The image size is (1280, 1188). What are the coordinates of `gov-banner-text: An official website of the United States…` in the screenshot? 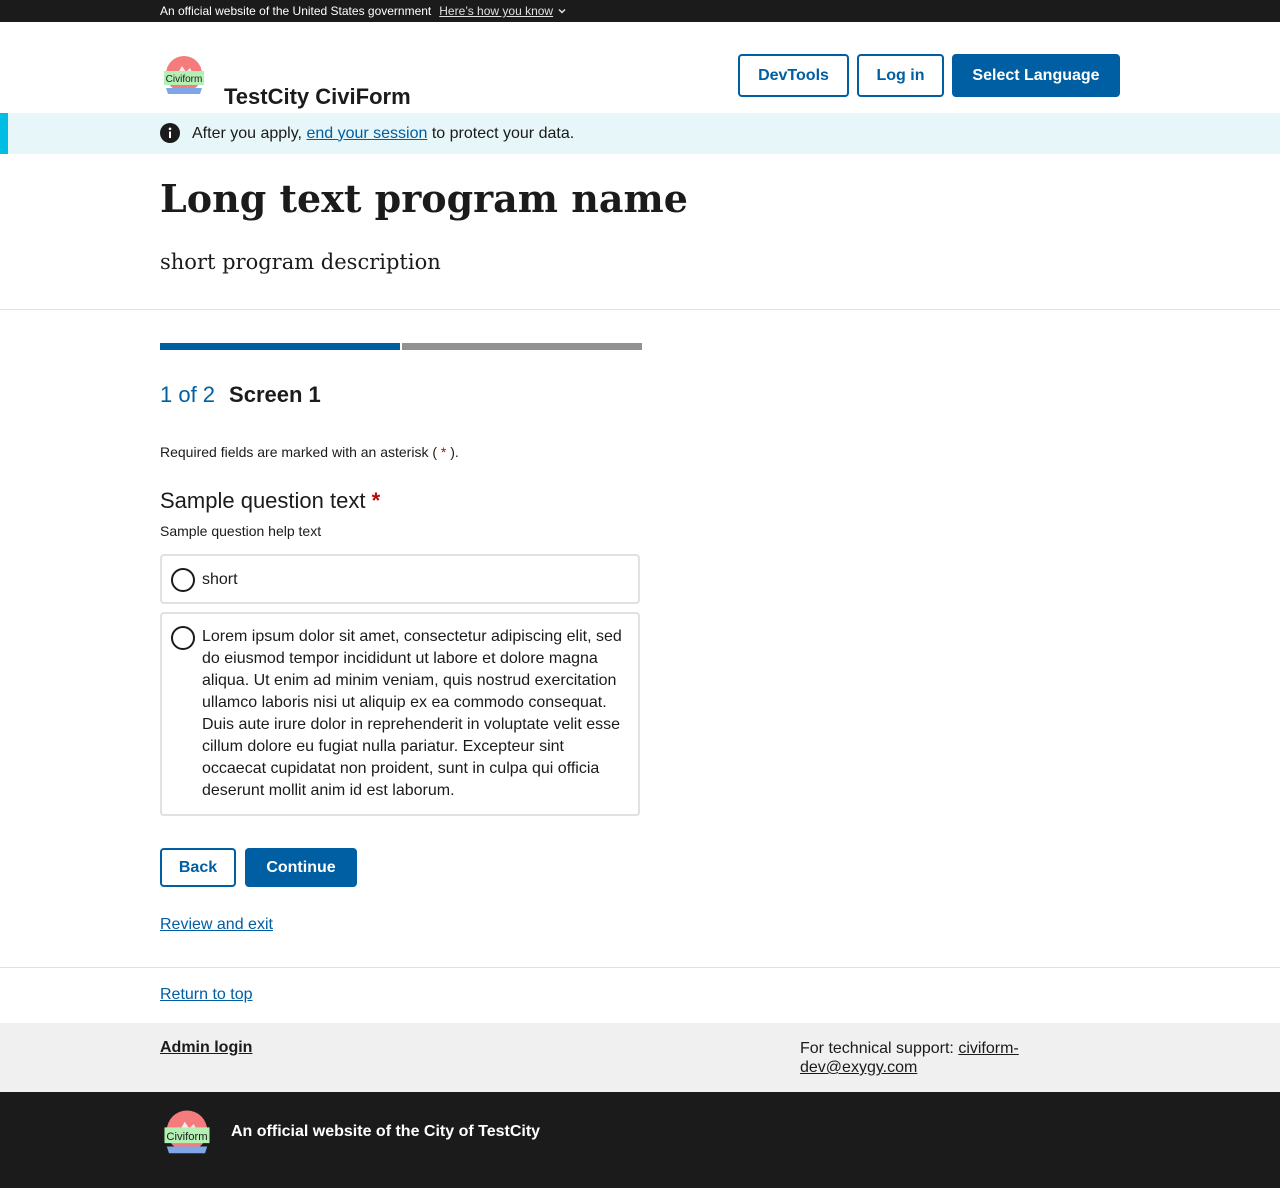 It's located at (296, 11).